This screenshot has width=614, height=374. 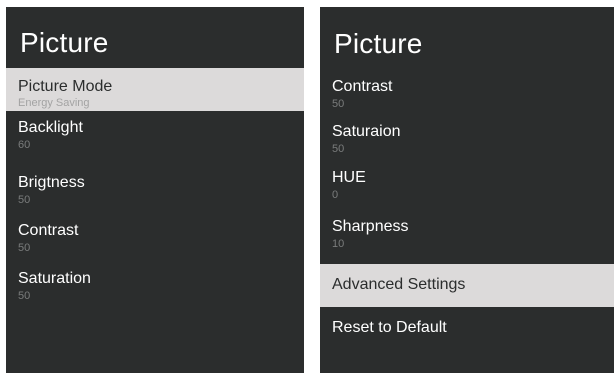 I want to click on menu-item-brightness: Brigtness 50, so click(x=155, y=191).